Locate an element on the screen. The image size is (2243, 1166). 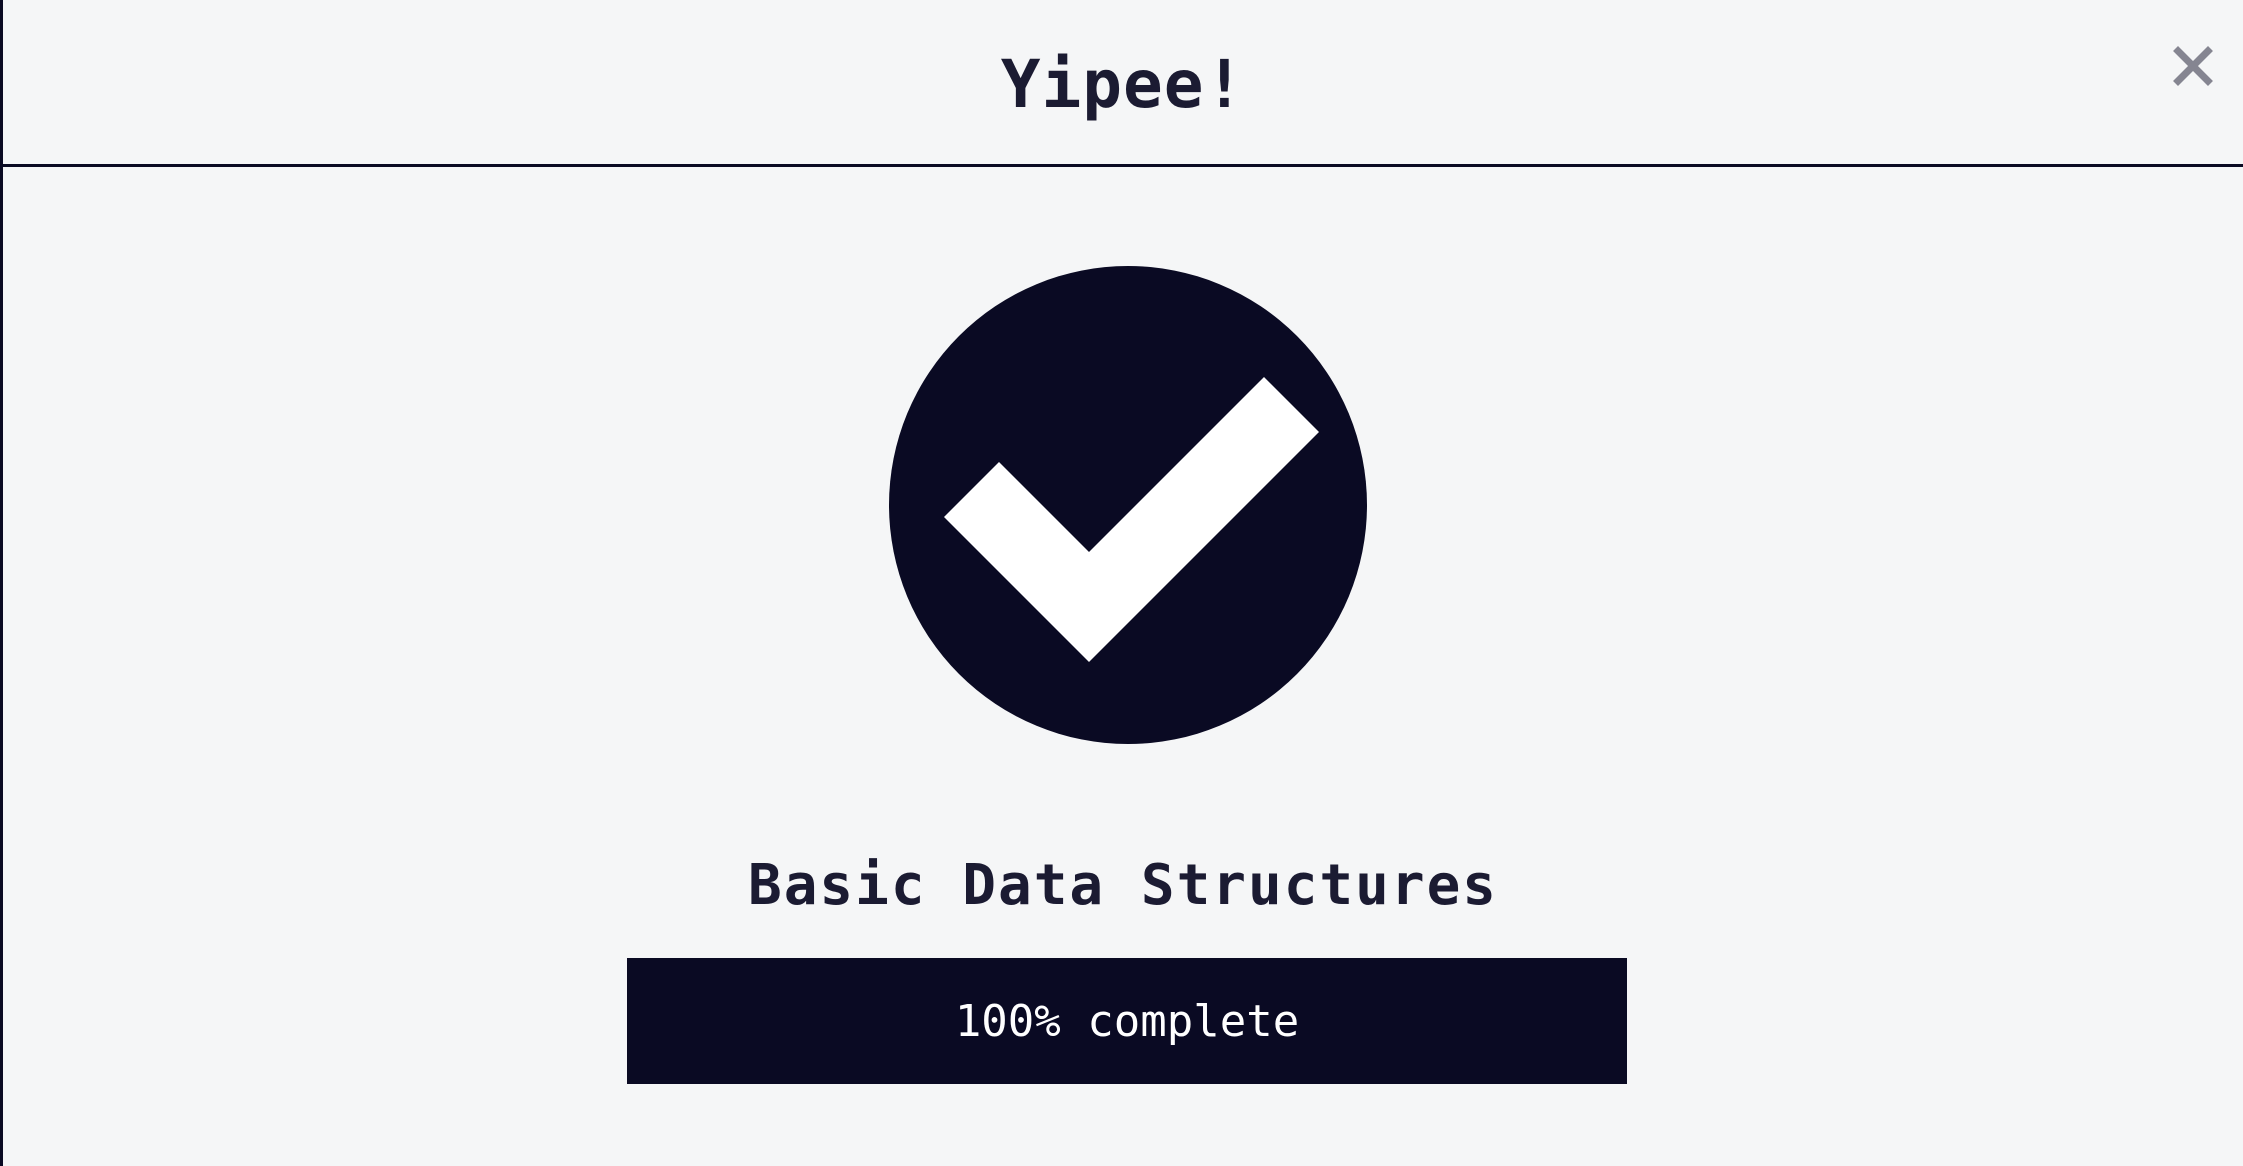
challenge-title: Basic Data Structures is located at coordinates (1122, 885).